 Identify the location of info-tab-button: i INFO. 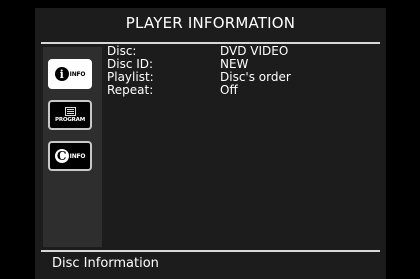
(70, 74).